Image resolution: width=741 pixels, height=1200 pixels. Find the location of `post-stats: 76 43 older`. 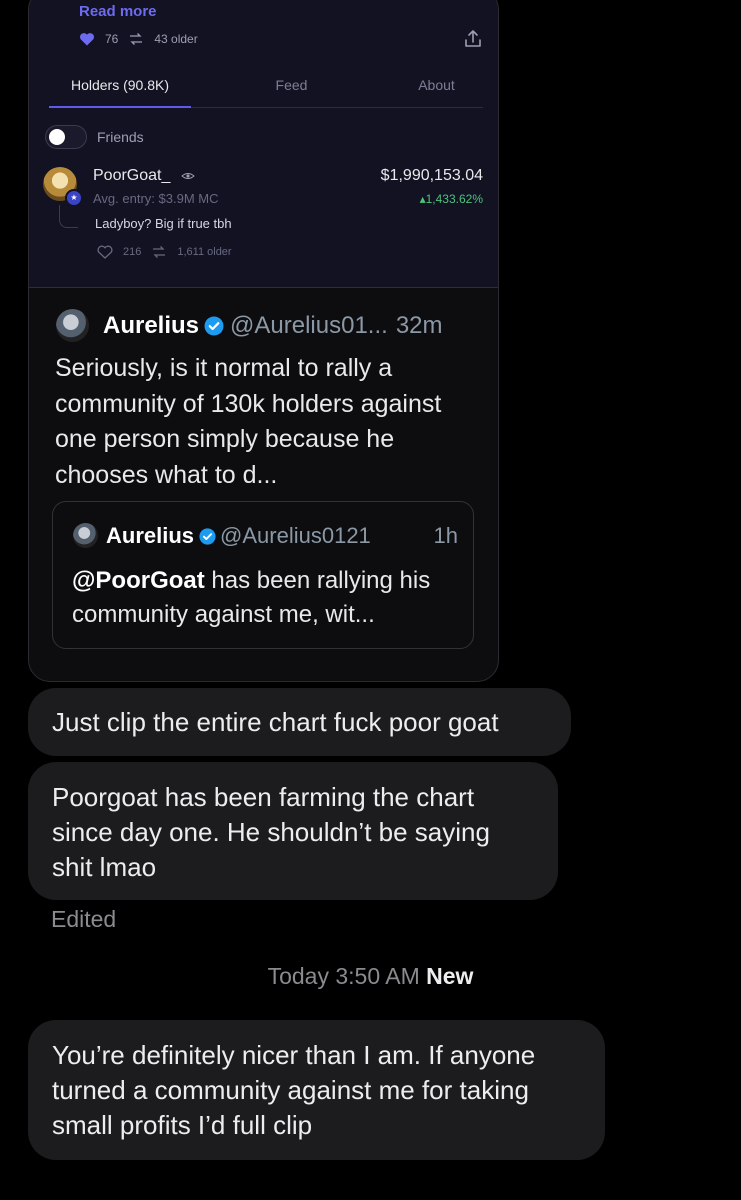

post-stats: 76 43 older is located at coordinates (138, 39).